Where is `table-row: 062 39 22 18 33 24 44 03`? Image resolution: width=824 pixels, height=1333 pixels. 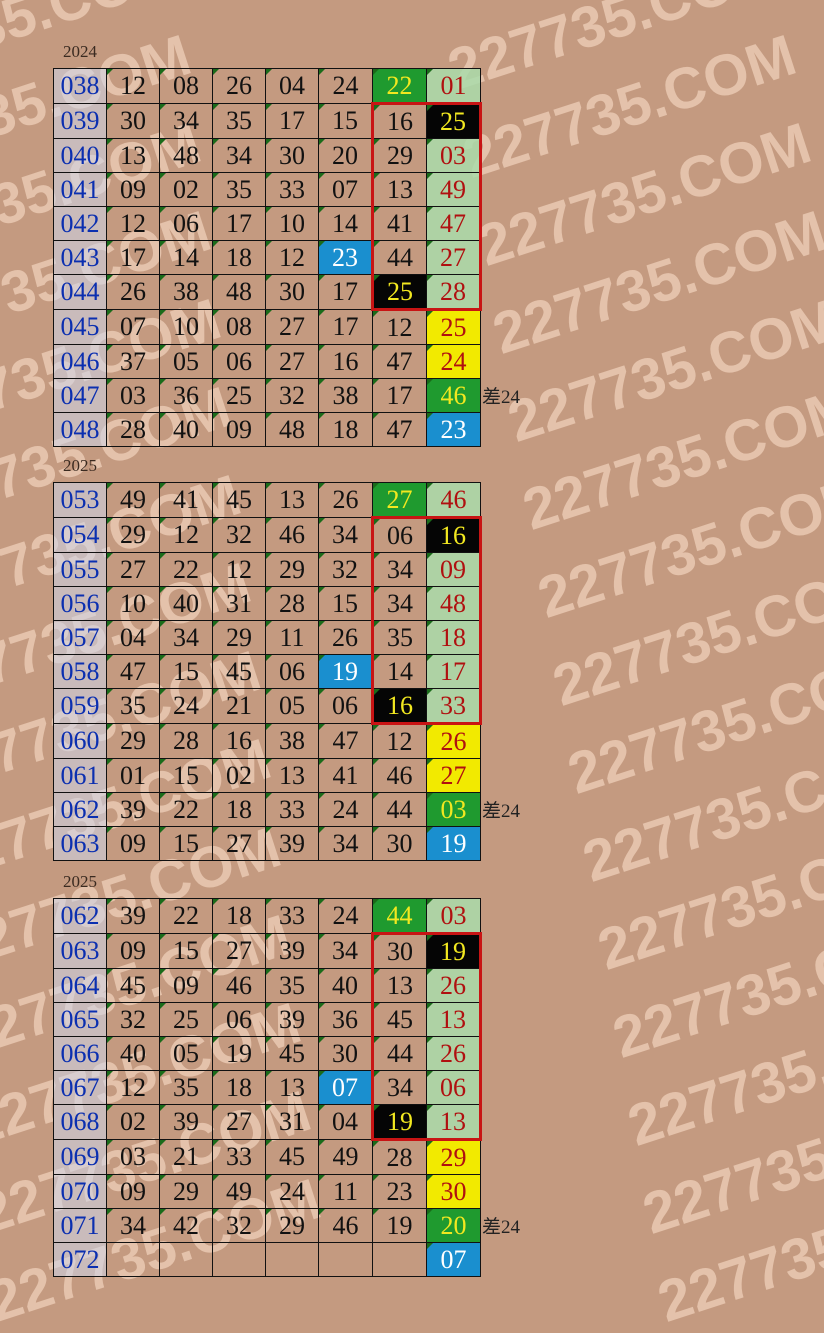
table-row: 062 39 22 18 33 24 44 03 is located at coordinates (267, 916).